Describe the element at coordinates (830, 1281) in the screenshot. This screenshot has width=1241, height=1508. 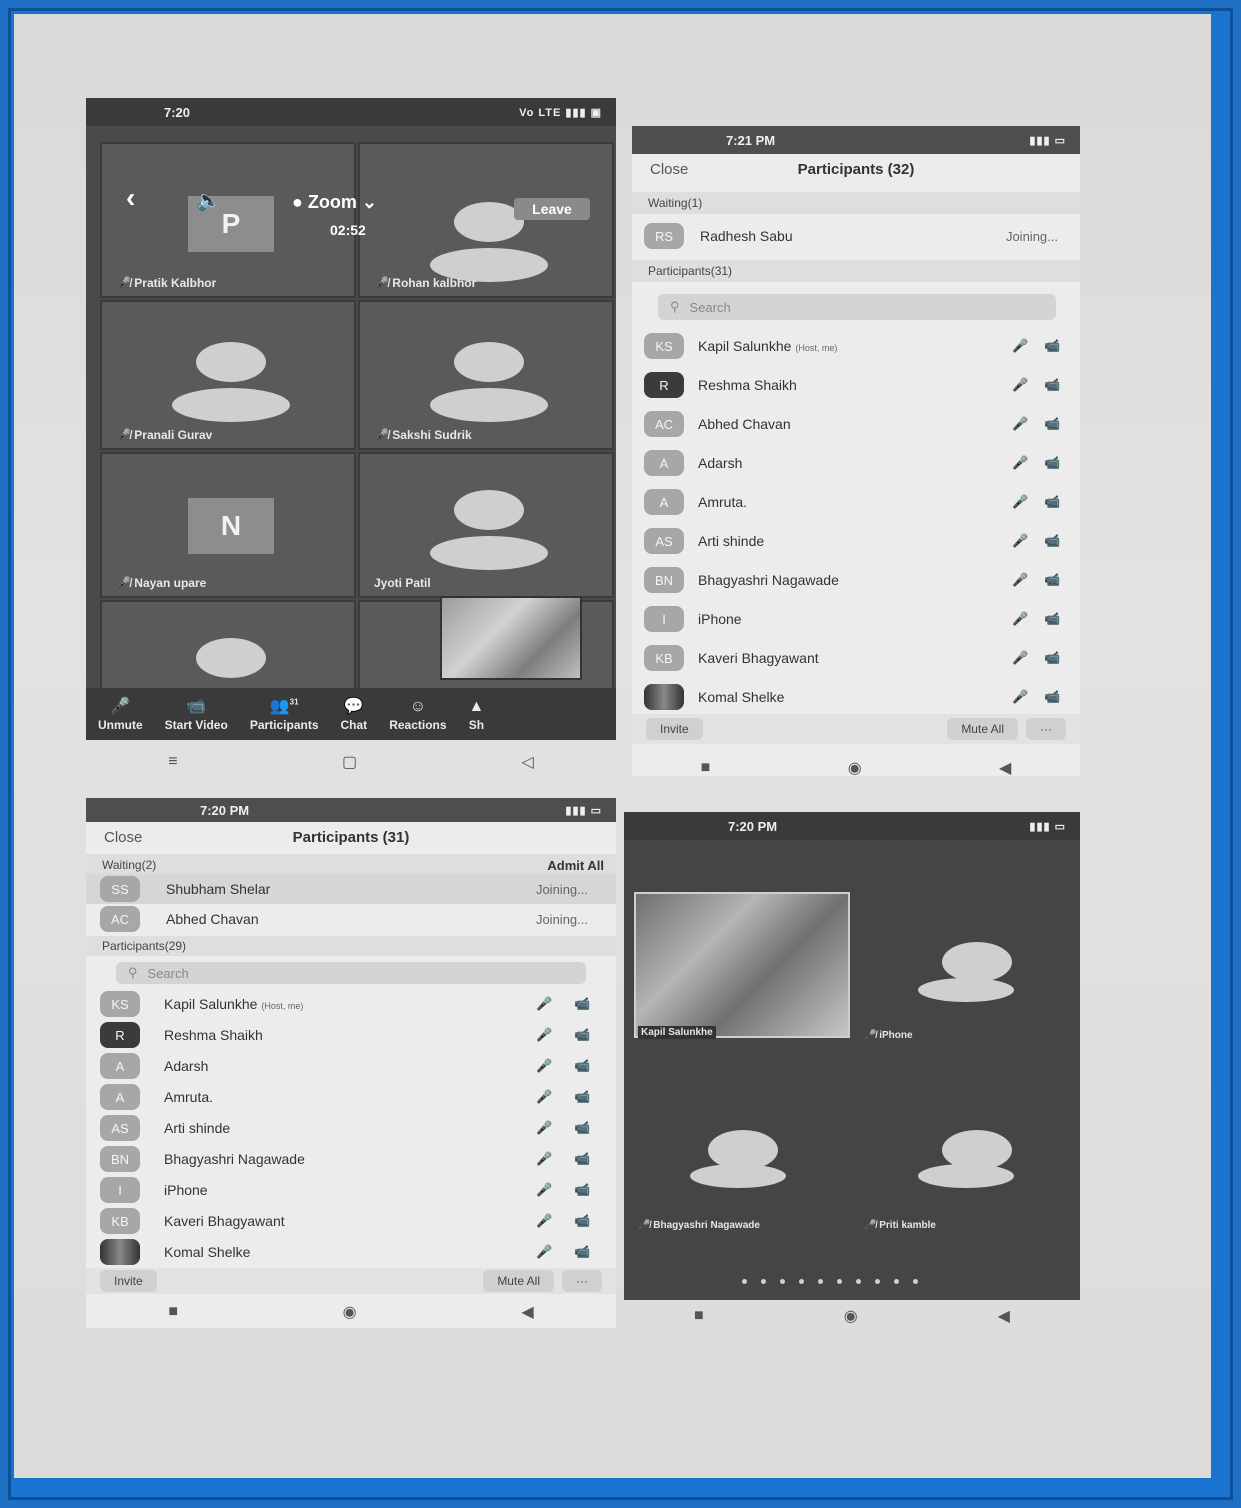
I see `page-indicator` at that location.